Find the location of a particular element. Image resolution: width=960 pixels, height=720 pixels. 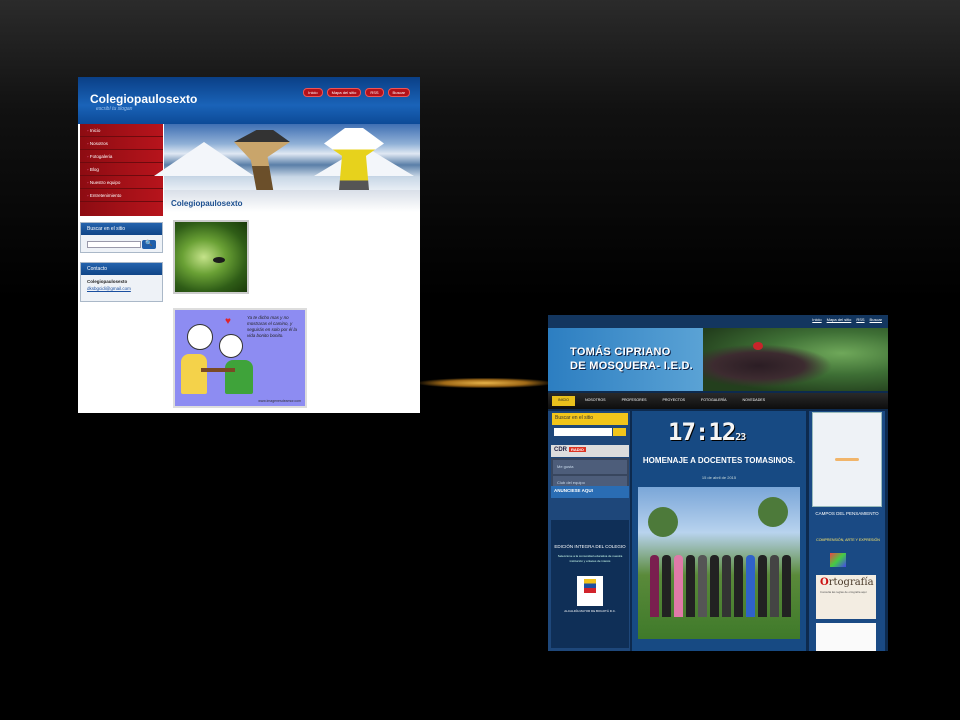

nav-novedades: NOVEDADES is located at coordinates (754, 401).